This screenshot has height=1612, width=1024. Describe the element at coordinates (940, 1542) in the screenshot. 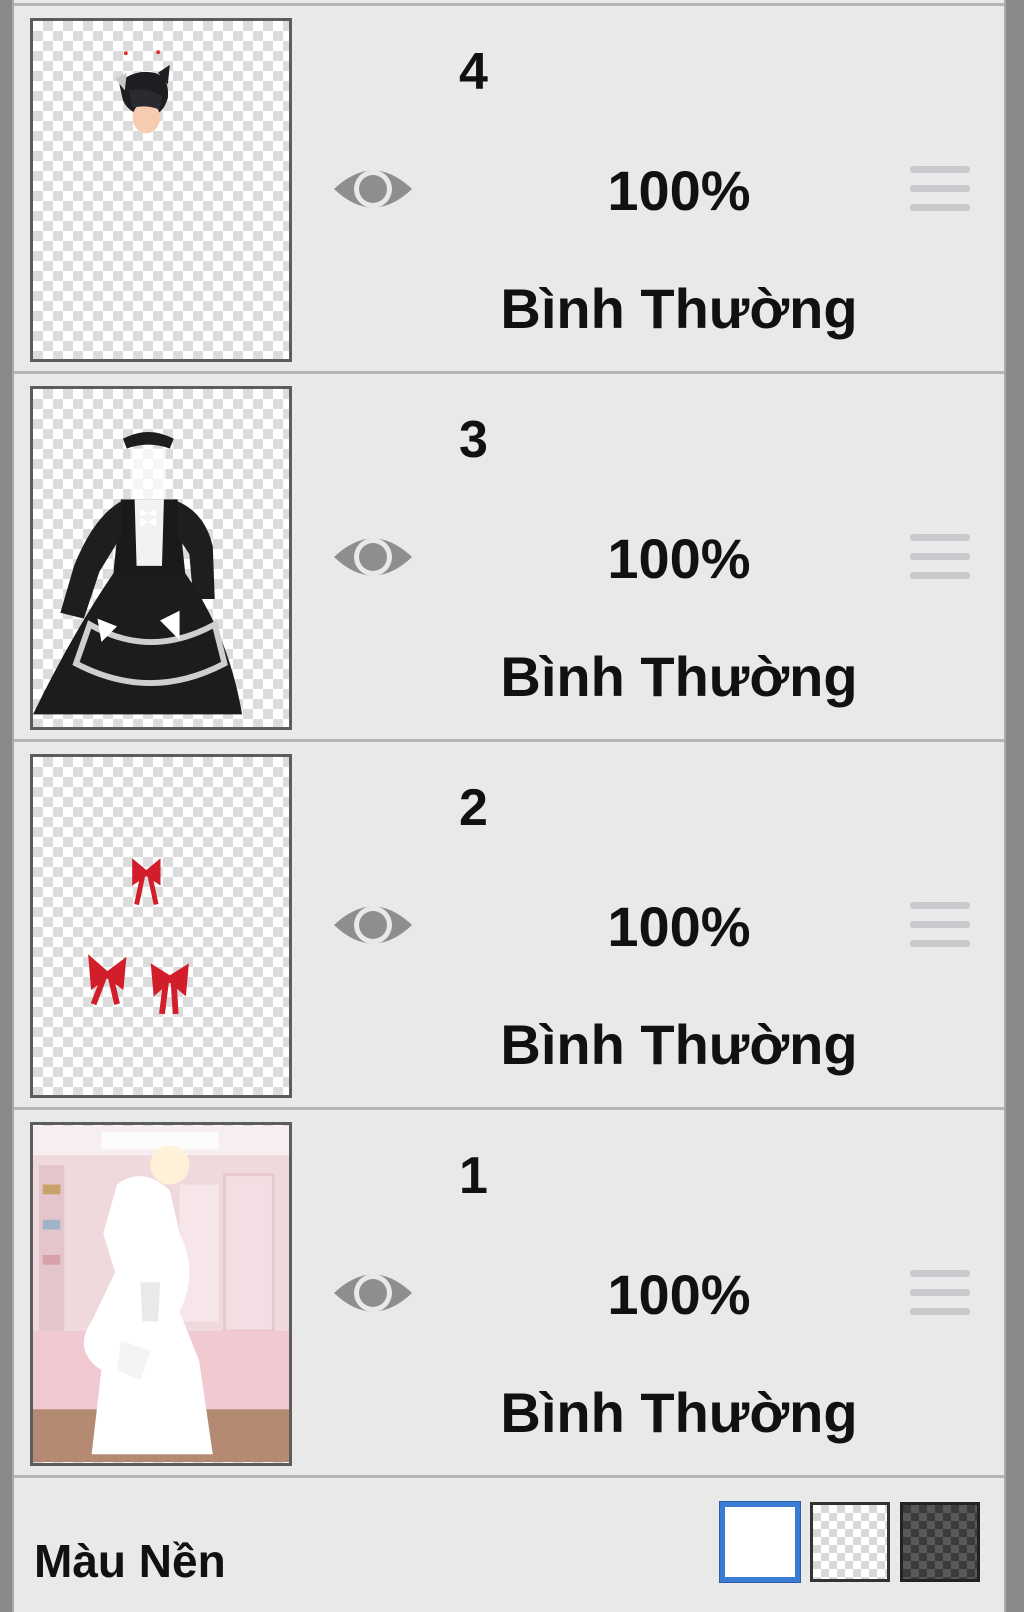

I see `swatch-dark-checker` at that location.